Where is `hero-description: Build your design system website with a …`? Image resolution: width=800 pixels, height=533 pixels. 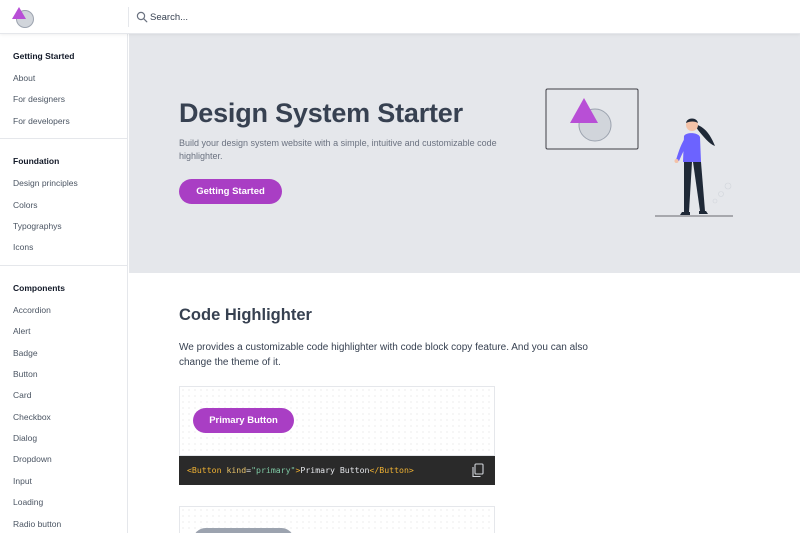 hero-description: Build your design system website with a … is located at coordinates (338, 149).